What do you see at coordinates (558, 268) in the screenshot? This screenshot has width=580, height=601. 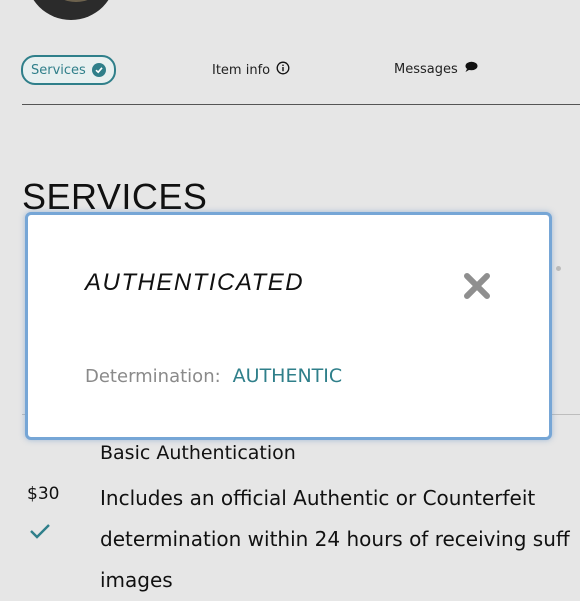 I see `background-dot` at bounding box center [558, 268].